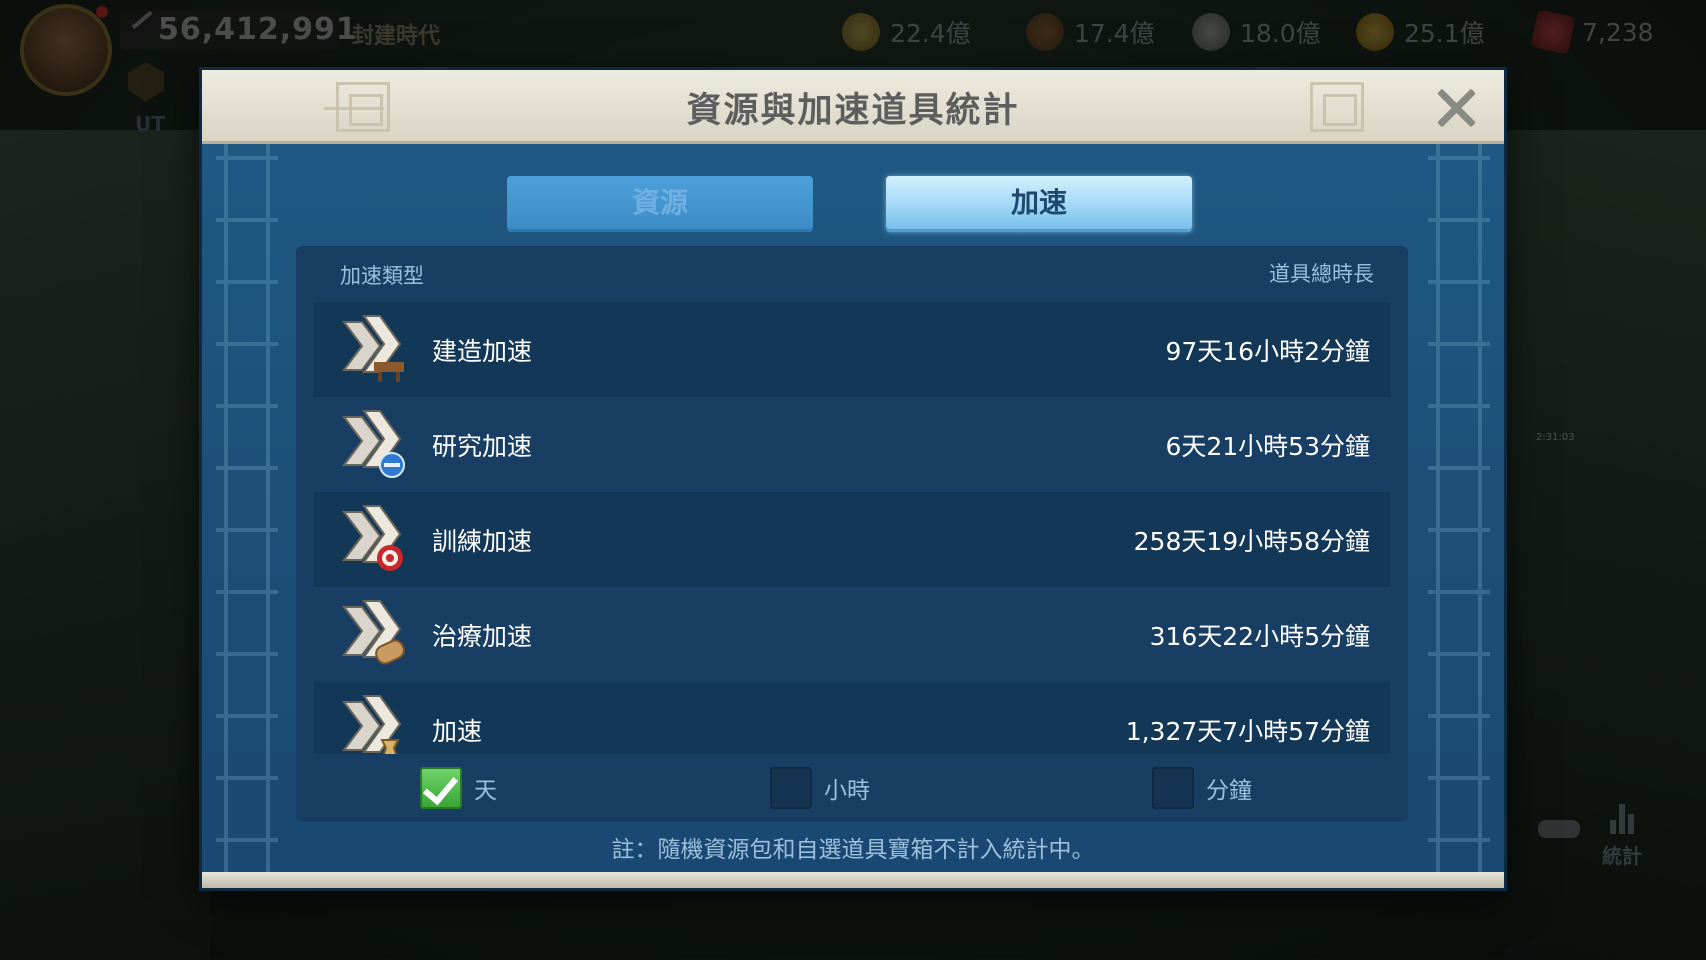 Image resolution: width=1706 pixels, height=960 pixels. Describe the element at coordinates (660, 204) in the screenshot. I see `tab-resources: 資源` at that location.